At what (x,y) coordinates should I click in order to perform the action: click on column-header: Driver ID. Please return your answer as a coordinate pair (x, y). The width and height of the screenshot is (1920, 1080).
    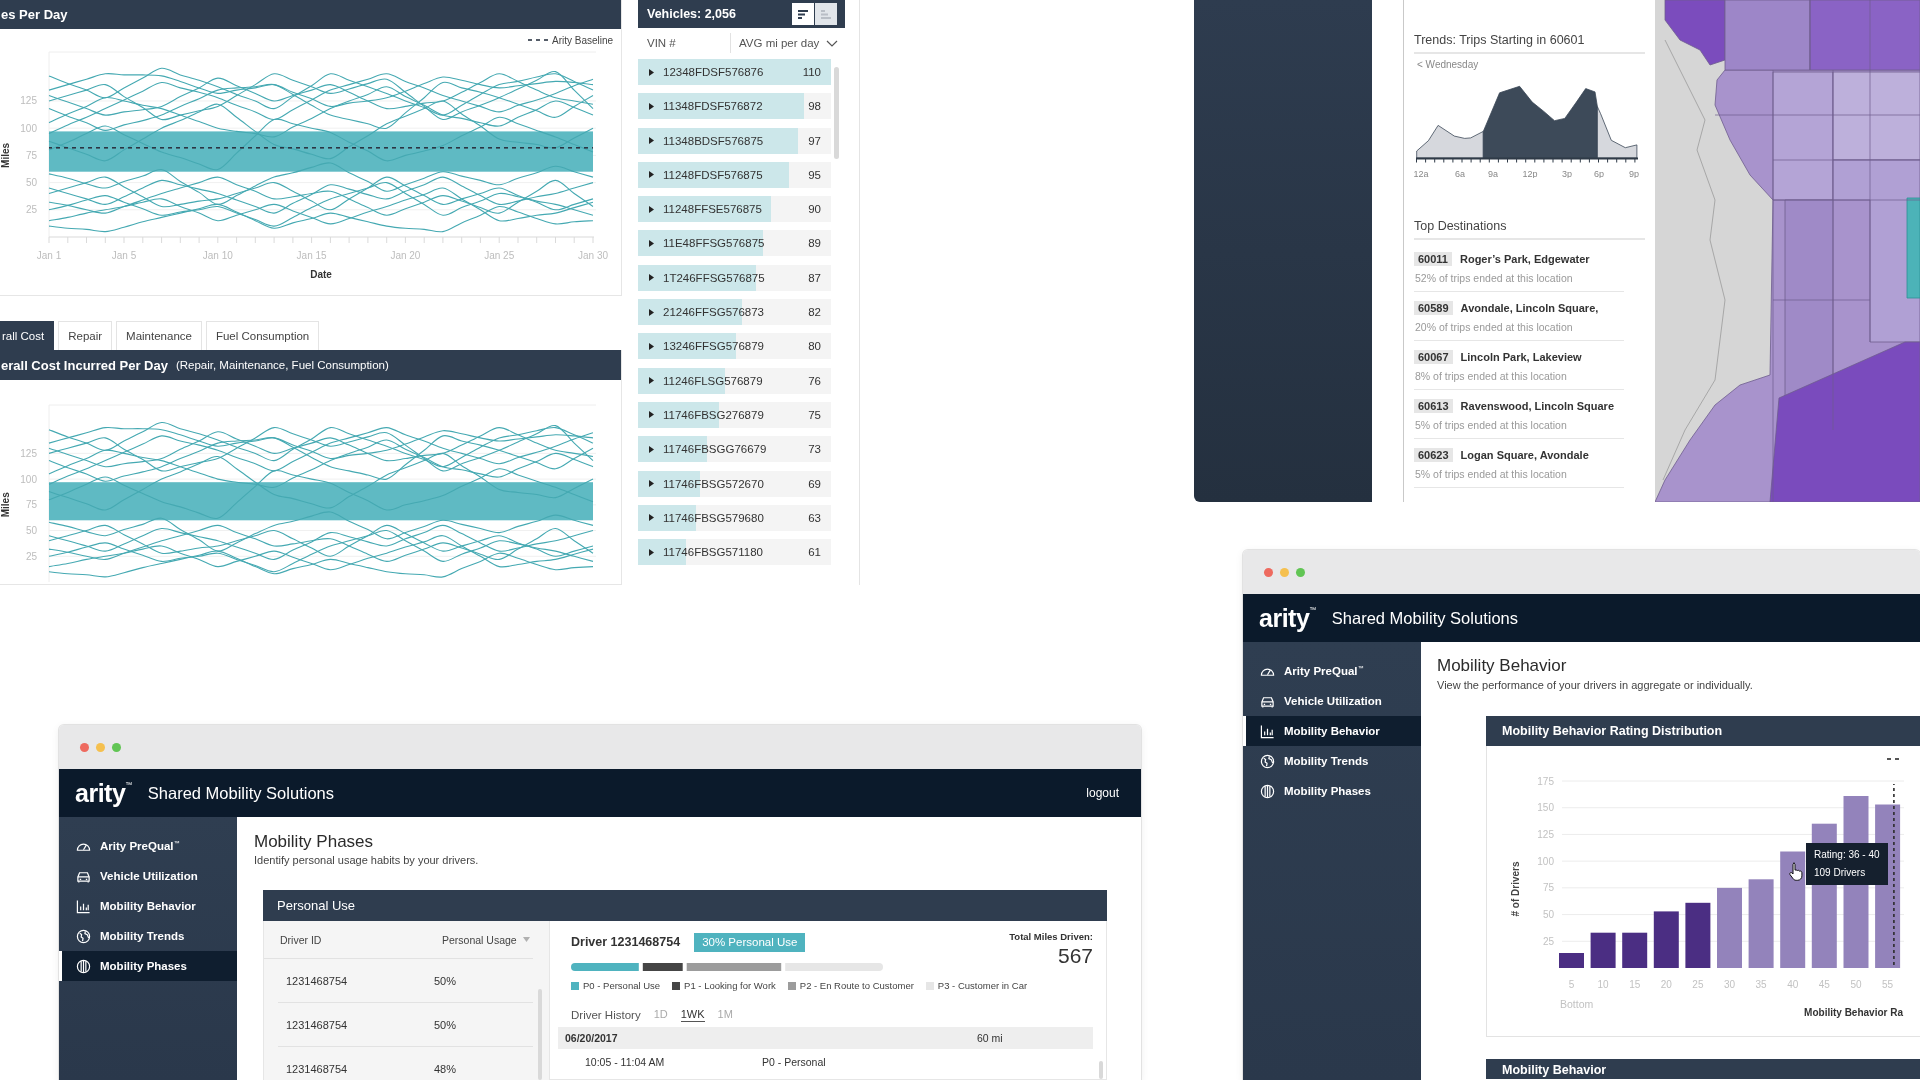
    Looking at the image, I should click on (301, 939).